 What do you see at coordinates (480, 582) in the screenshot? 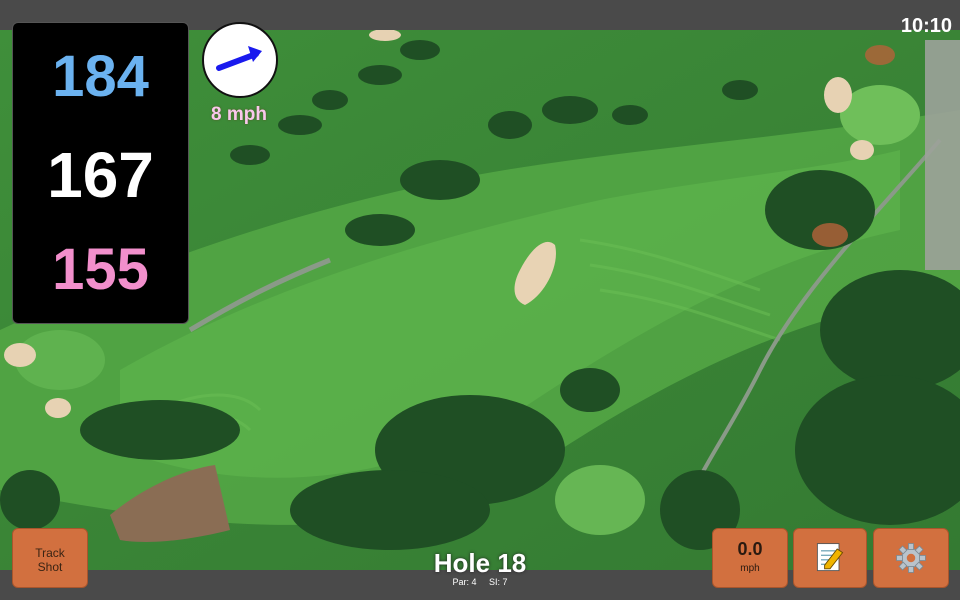
I see `hole-meta: Par: 4 SI: 7` at bounding box center [480, 582].